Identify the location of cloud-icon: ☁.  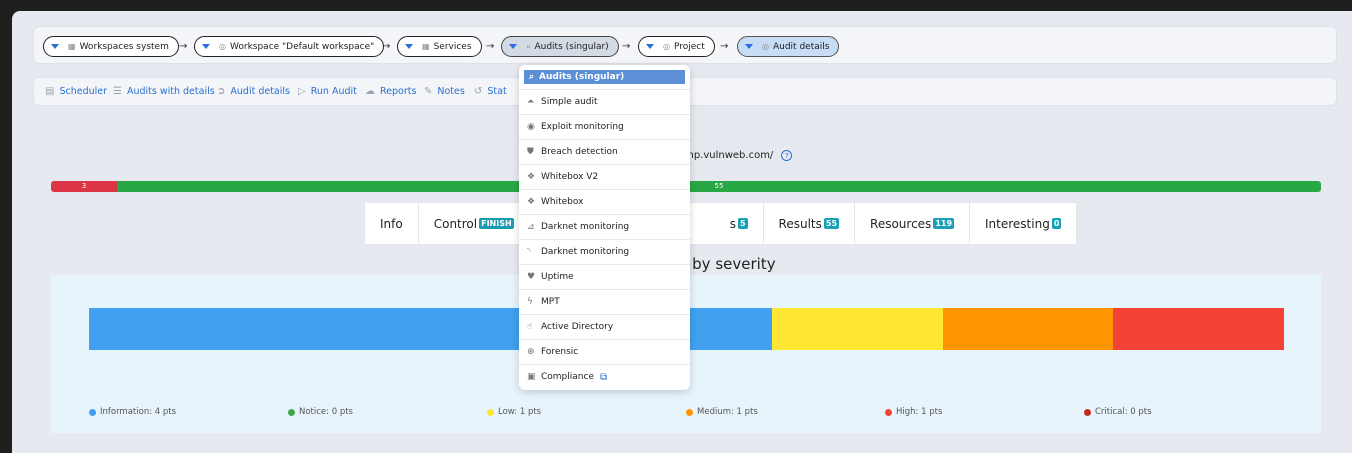
(370, 91).